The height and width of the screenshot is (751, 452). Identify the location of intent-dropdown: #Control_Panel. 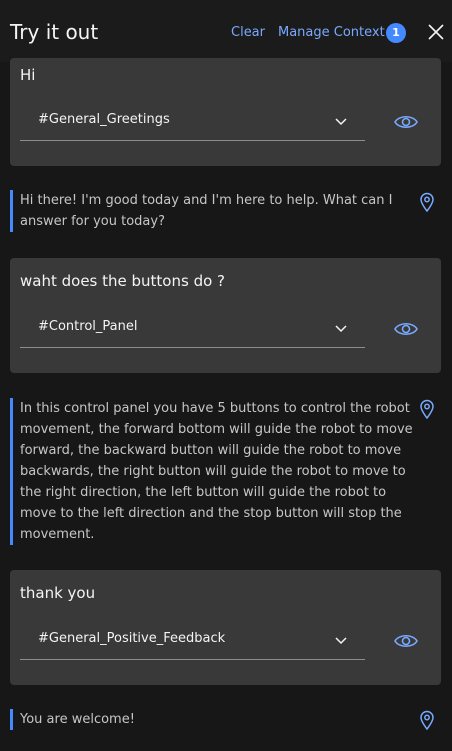
(192, 328).